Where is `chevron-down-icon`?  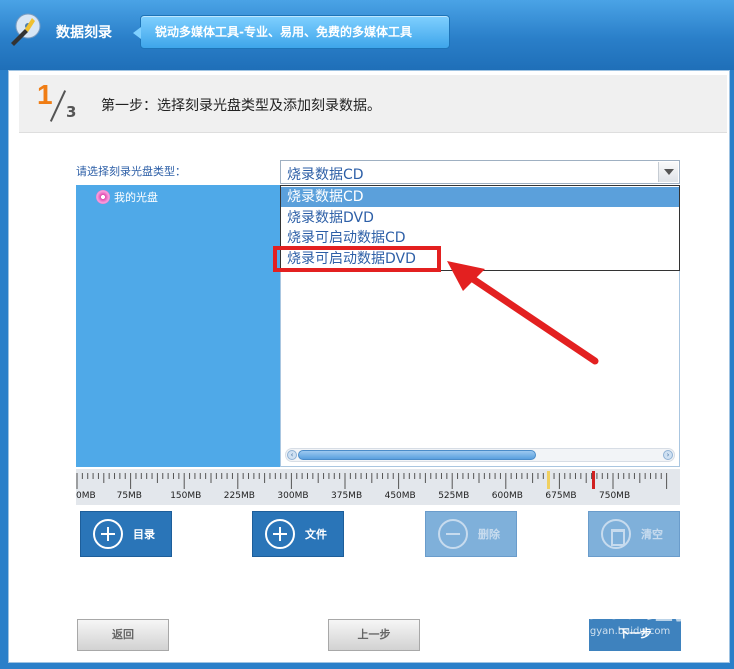 chevron-down-icon is located at coordinates (668, 172).